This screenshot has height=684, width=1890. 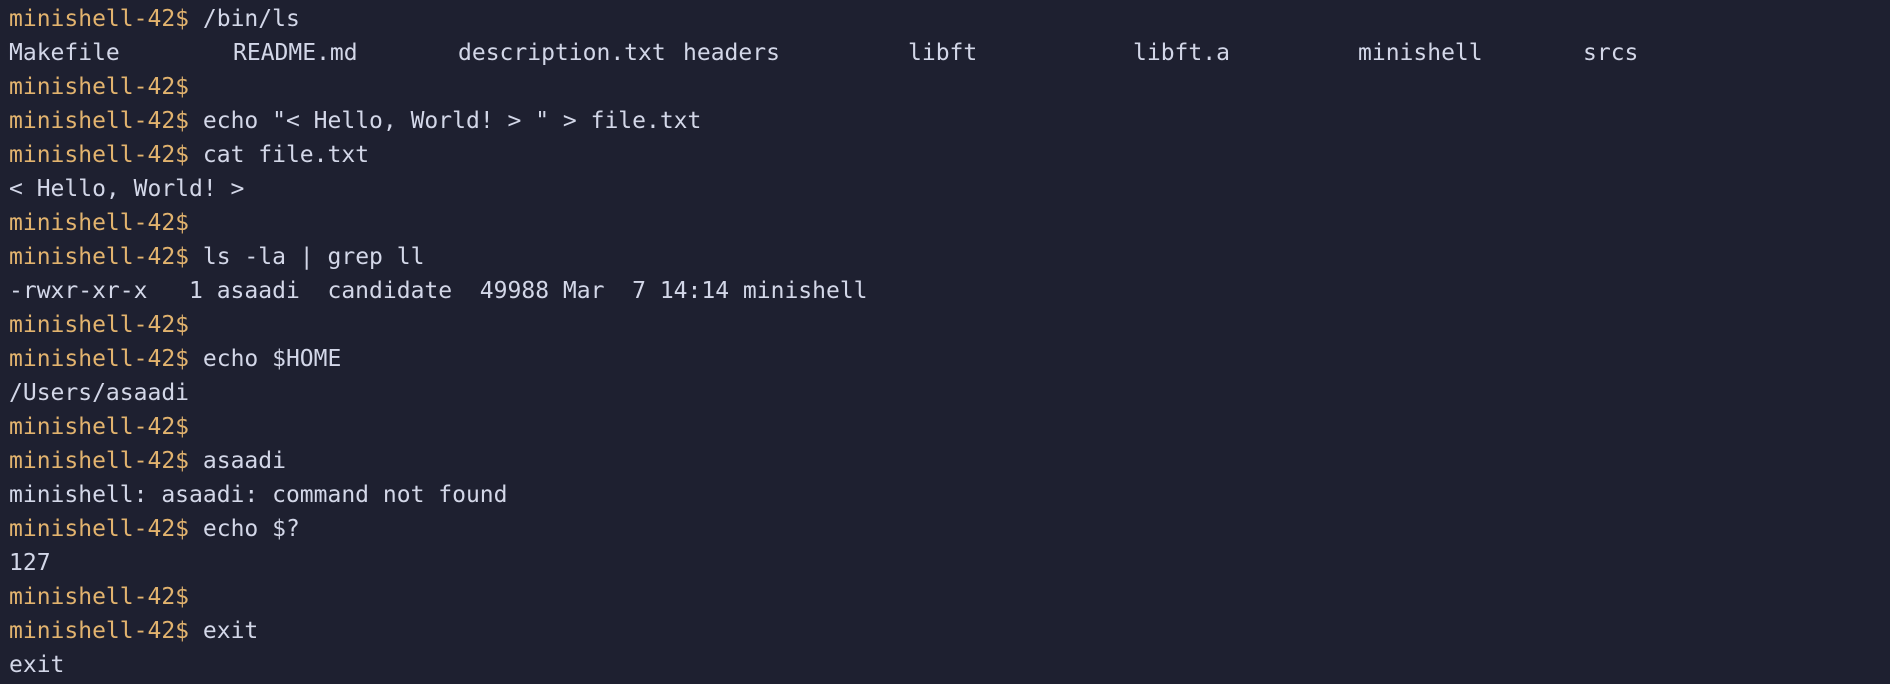 I want to click on command-text: echo $?, so click(x=251, y=529).